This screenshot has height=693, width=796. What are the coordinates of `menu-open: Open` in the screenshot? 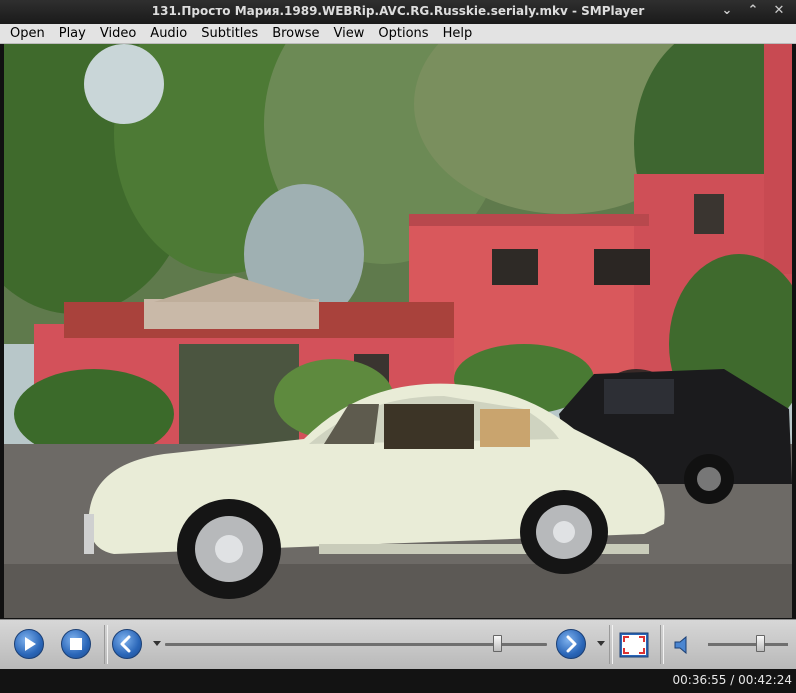 It's located at (27, 33).